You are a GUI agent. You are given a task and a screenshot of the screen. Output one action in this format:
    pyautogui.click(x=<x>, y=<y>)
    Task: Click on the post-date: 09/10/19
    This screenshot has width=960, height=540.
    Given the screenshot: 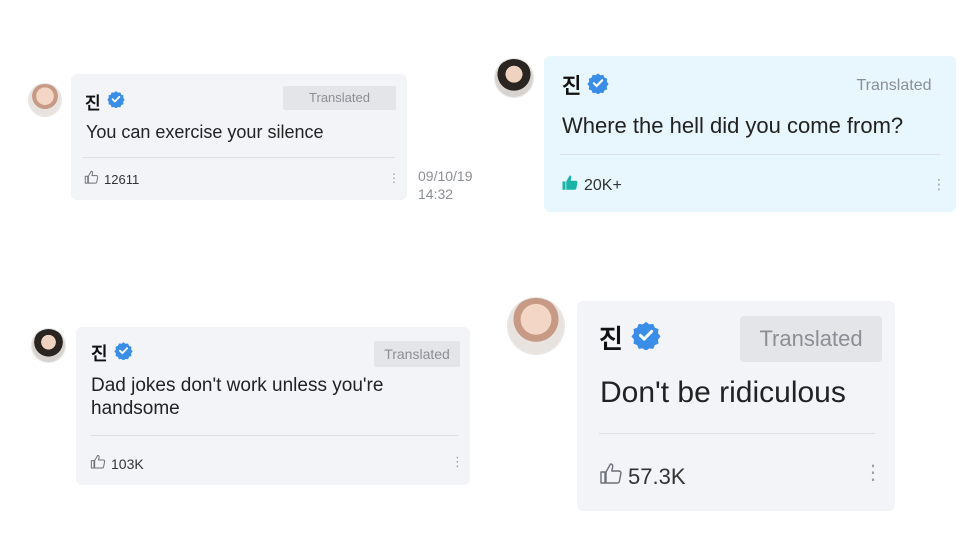 What is the action you would take?
    pyautogui.click(x=445, y=176)
    